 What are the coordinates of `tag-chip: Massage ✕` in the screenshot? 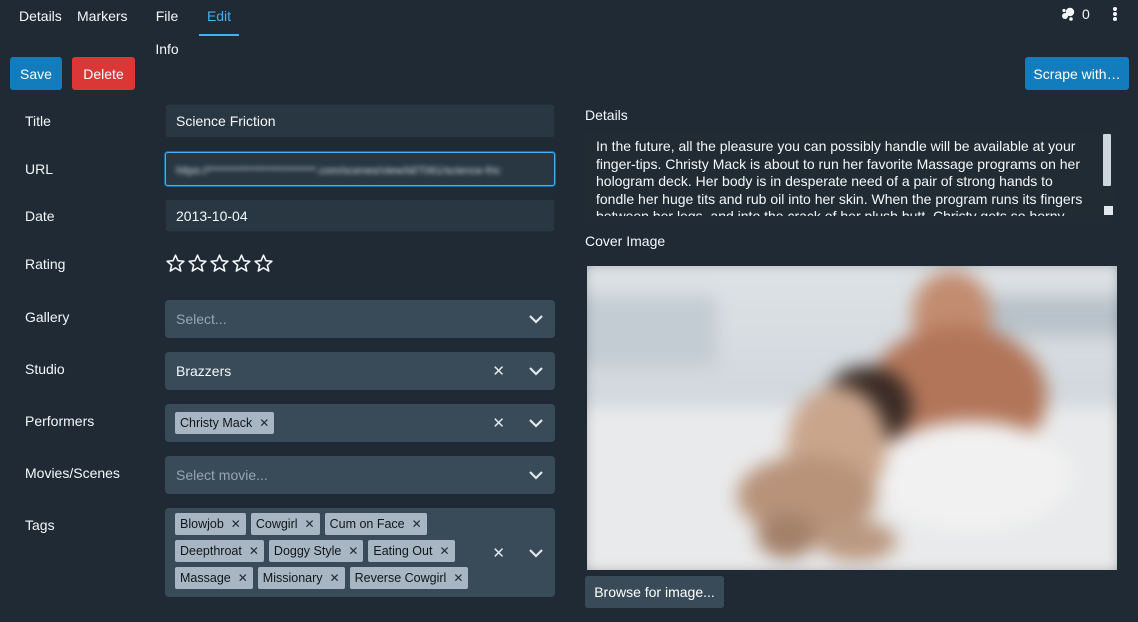 It's located at (214, 578).